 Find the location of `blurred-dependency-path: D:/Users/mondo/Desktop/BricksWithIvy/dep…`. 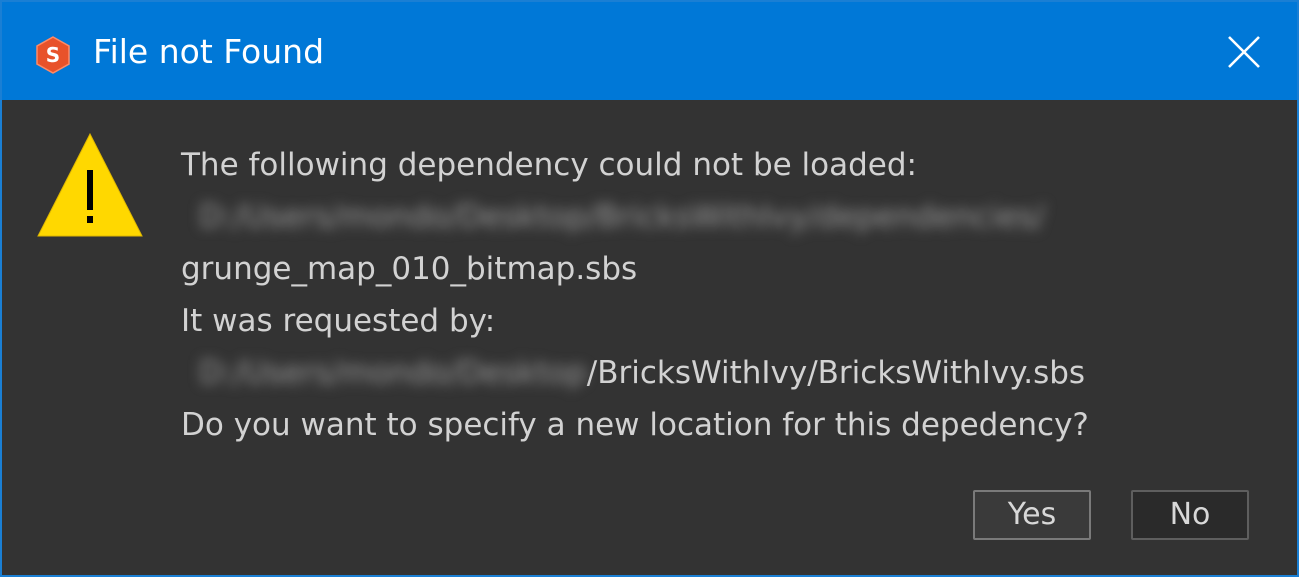

blurred-dependency-path: D:/Users/mondo/Desktop/BricksWithIvy/dep… is located at coordinates (622, 217).